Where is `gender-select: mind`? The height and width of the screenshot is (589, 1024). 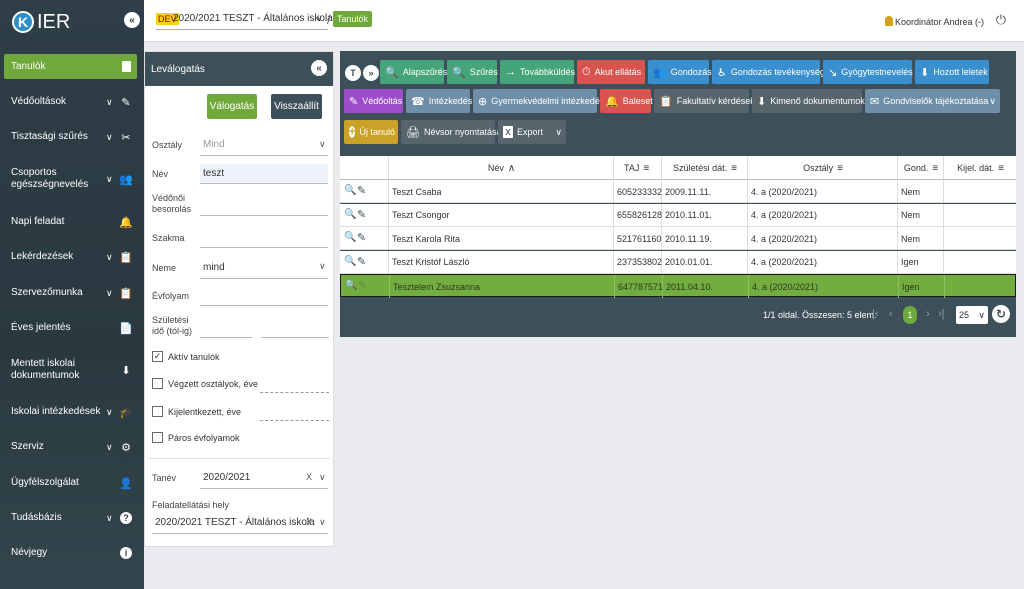
gender-select: mind is located at coordinates (264, 268).